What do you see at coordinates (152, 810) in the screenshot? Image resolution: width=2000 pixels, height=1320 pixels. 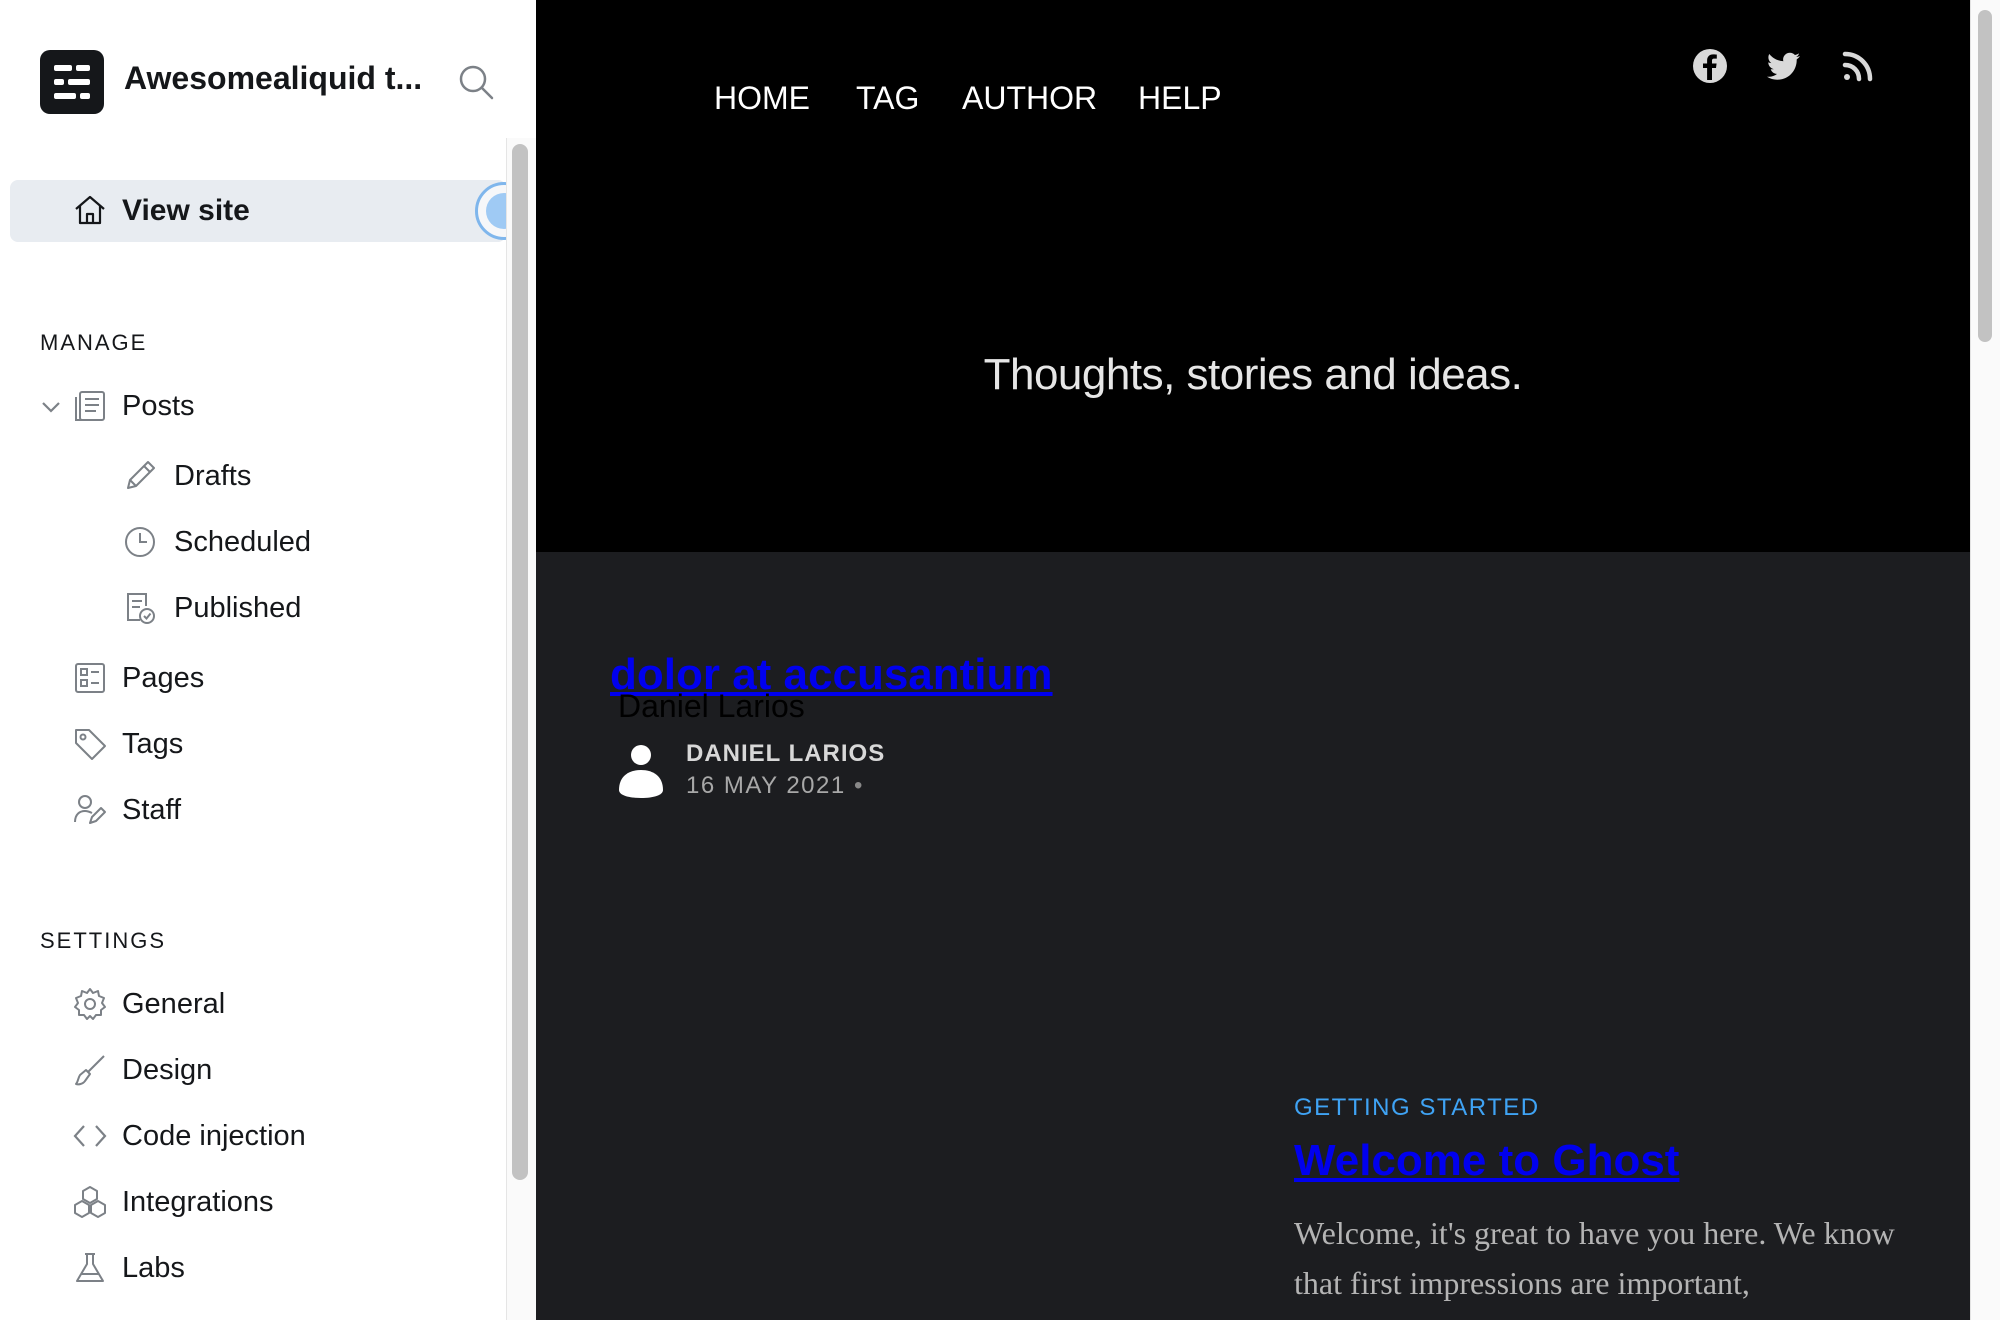 I see `sidebar-item-label: Staff` at bounding box center [152, 810].